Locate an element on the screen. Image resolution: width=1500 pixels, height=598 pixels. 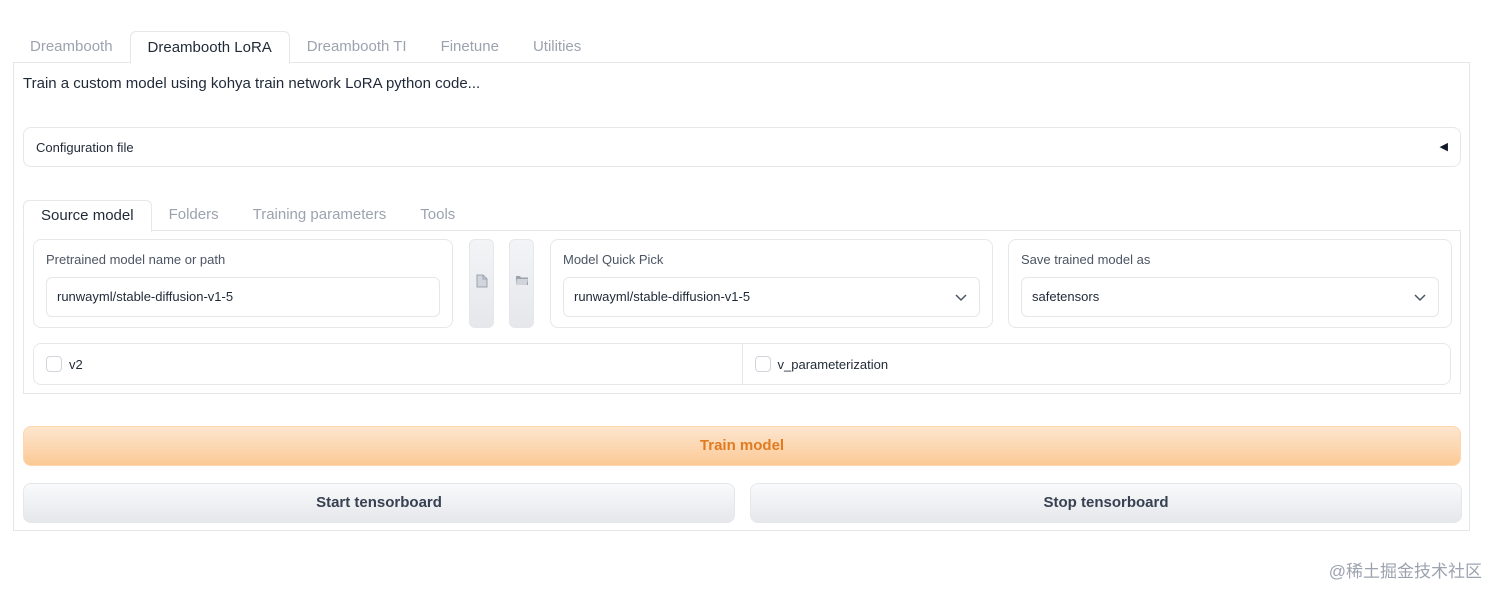
tab-training-parameters: Training parameters is located at coordinates (320, 216).